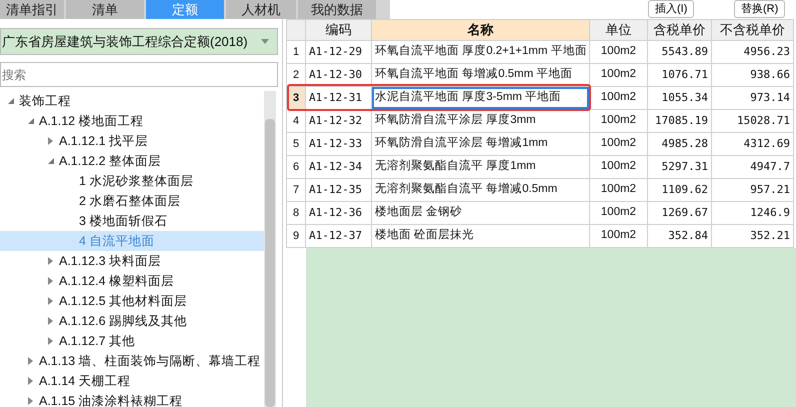 The image size is (796, 407). Describe the element at coordinates (753, 75) in the screenshot. I see `table-cell: 938.66` at that location.